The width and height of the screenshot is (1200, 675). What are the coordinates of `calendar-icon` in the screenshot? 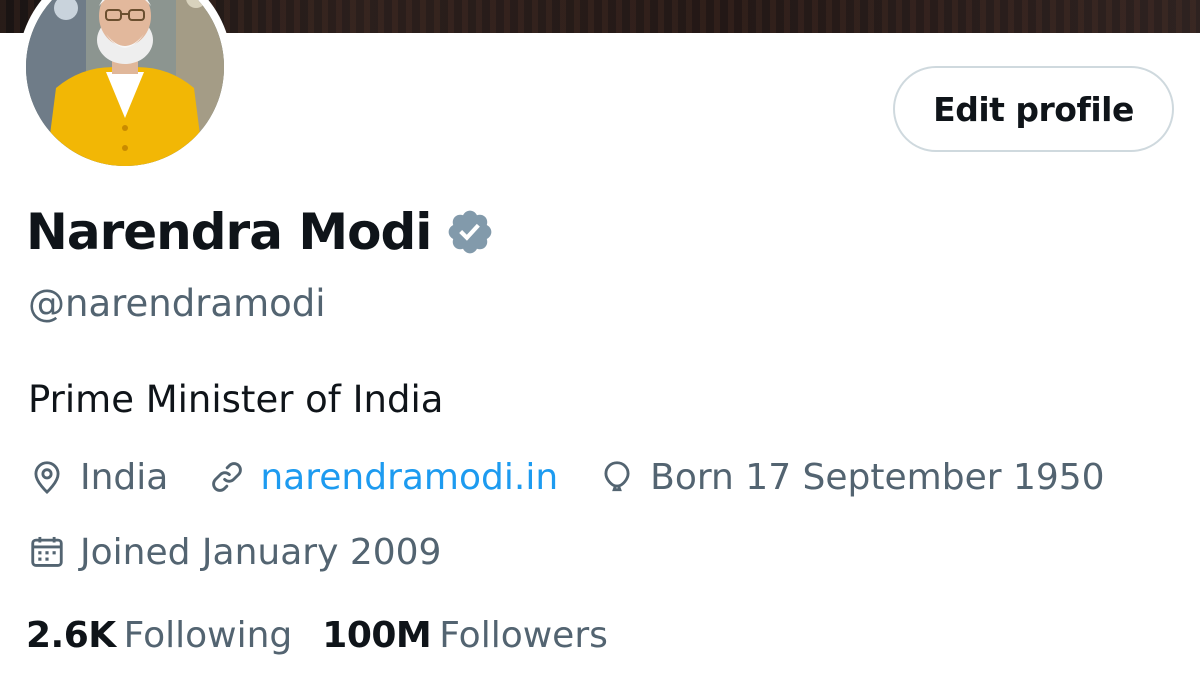 It's located at (47, 552).